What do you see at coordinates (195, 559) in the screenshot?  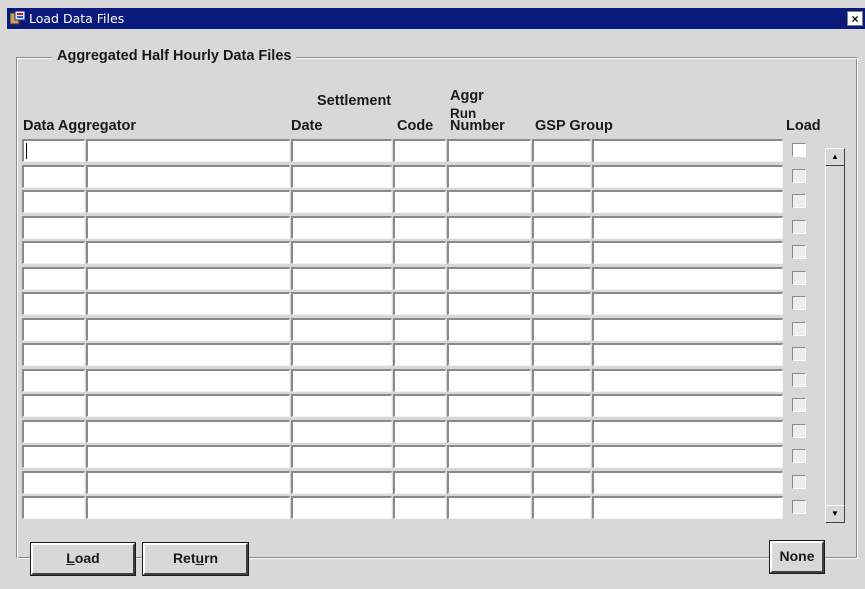 I see `return-button: Return` at bounding box center [195, 559].